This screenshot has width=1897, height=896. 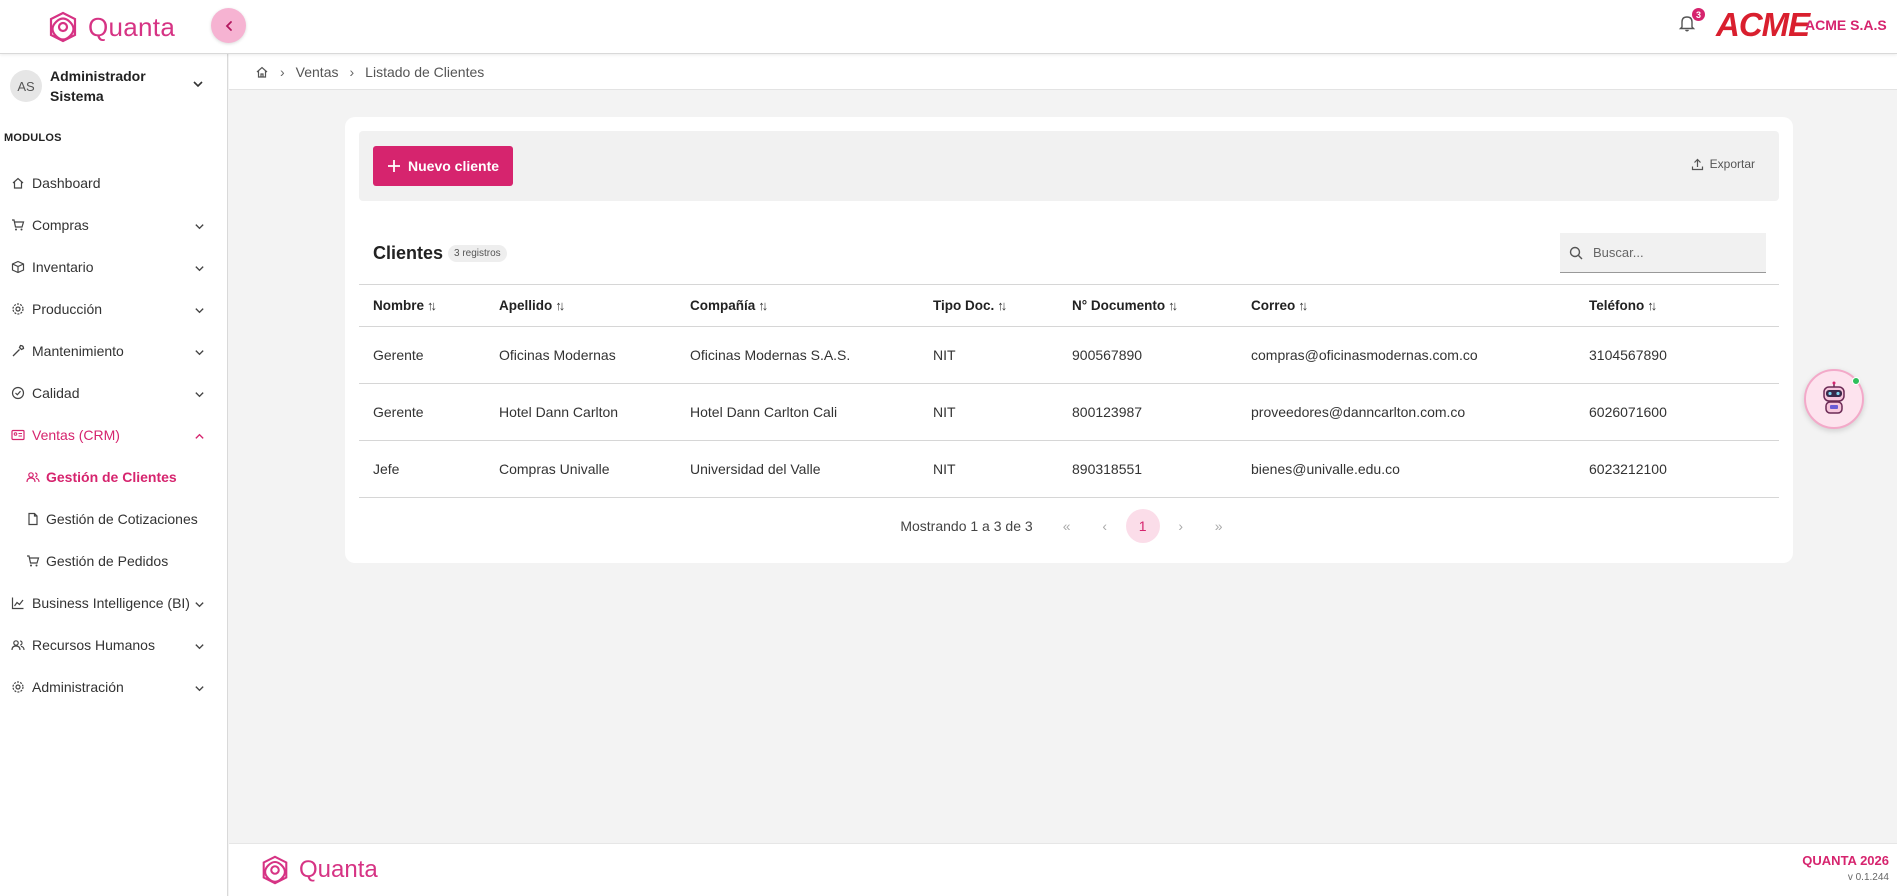 What do you see at coordinates (1067, 526) in the screenshot?
I see `first-page-button: «` at bounding box center [1067, 526].